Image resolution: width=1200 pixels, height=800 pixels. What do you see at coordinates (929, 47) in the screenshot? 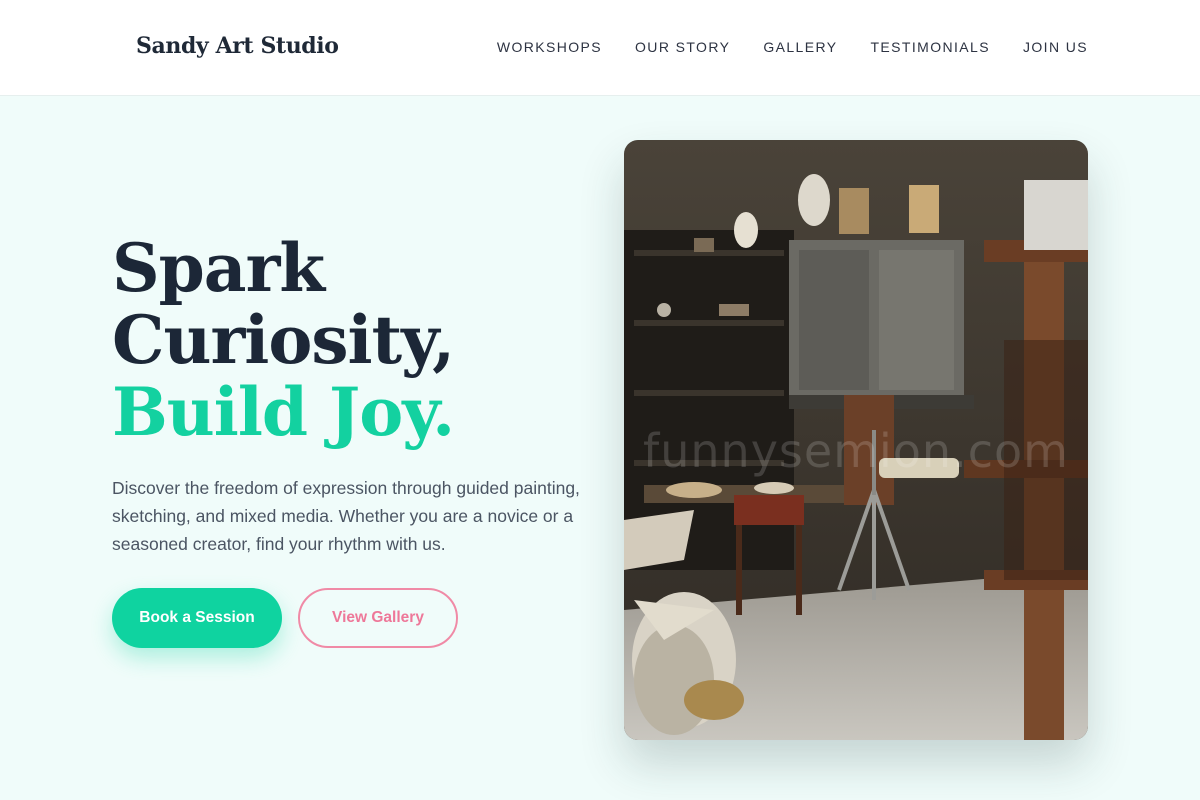
I see `nav-item-testimonials: TESTIMONIALS` at bounding box center [929, 47].